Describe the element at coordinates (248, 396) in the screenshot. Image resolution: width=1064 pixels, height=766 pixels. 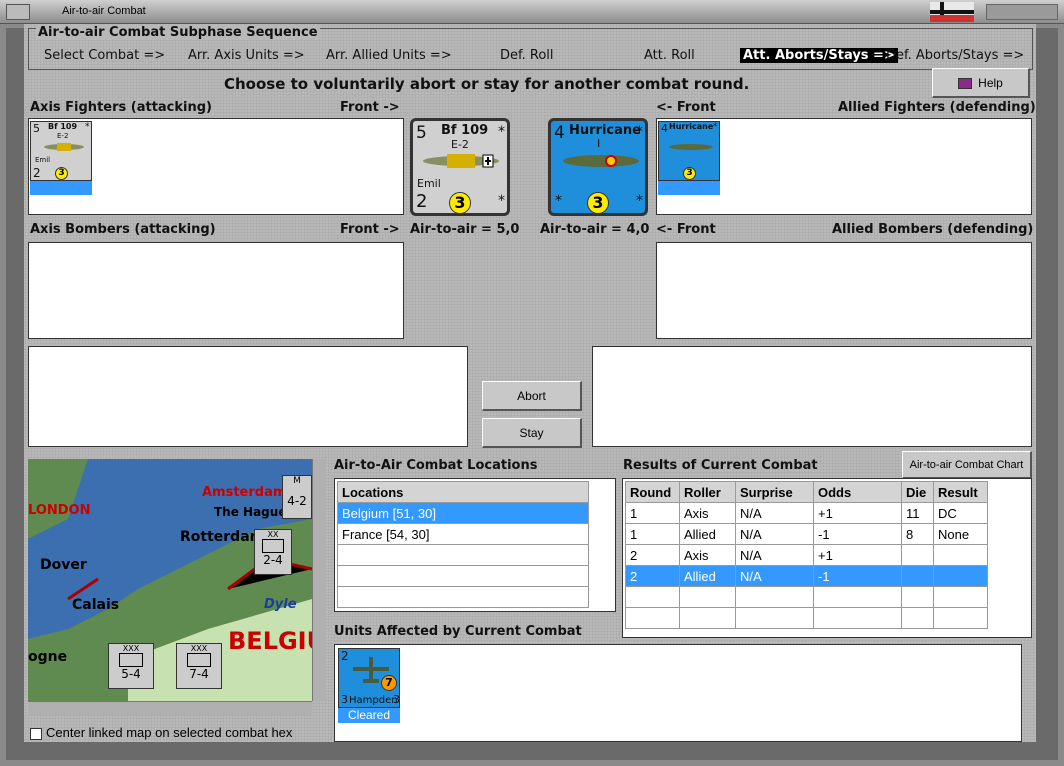
I see `axis-info-box` at that location.